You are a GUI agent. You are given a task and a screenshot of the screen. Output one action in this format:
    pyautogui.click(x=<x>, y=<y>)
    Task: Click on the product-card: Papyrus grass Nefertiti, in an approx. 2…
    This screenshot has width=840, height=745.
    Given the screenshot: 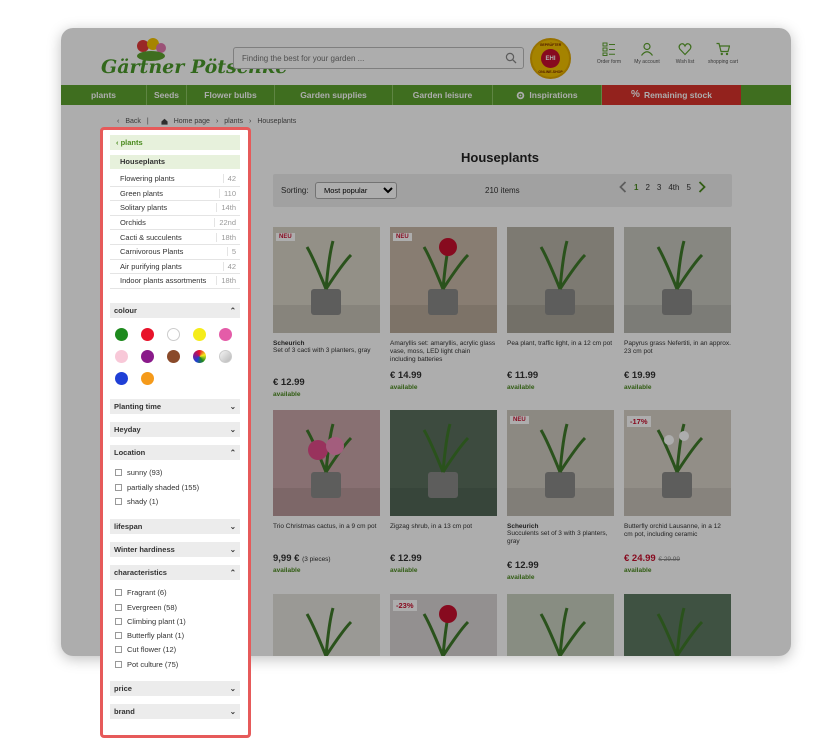 What is the action you would take?
    pyautogui.click(x=677, y=309)
    